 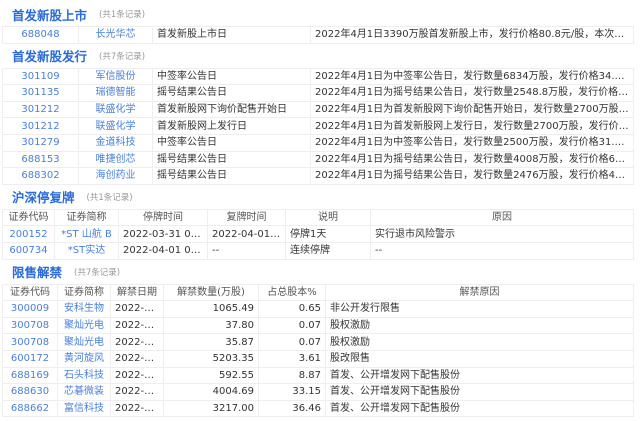 I want to click on stock-code-link: 301135, so click(x=40, y=93).